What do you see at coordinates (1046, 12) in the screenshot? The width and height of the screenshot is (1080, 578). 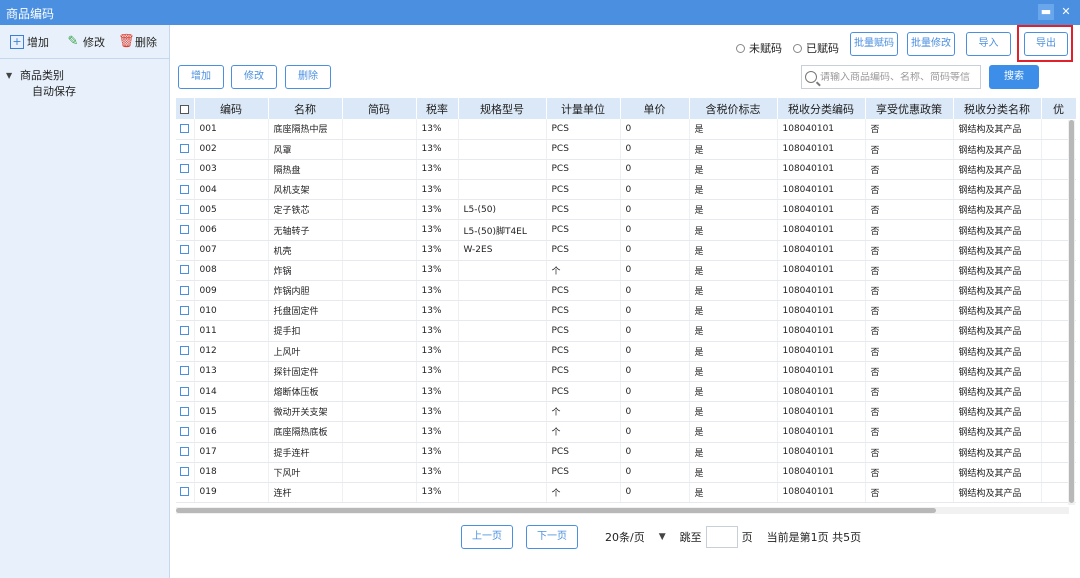 I see `minimize-button: ▬` at bounding box center [1046, 12].